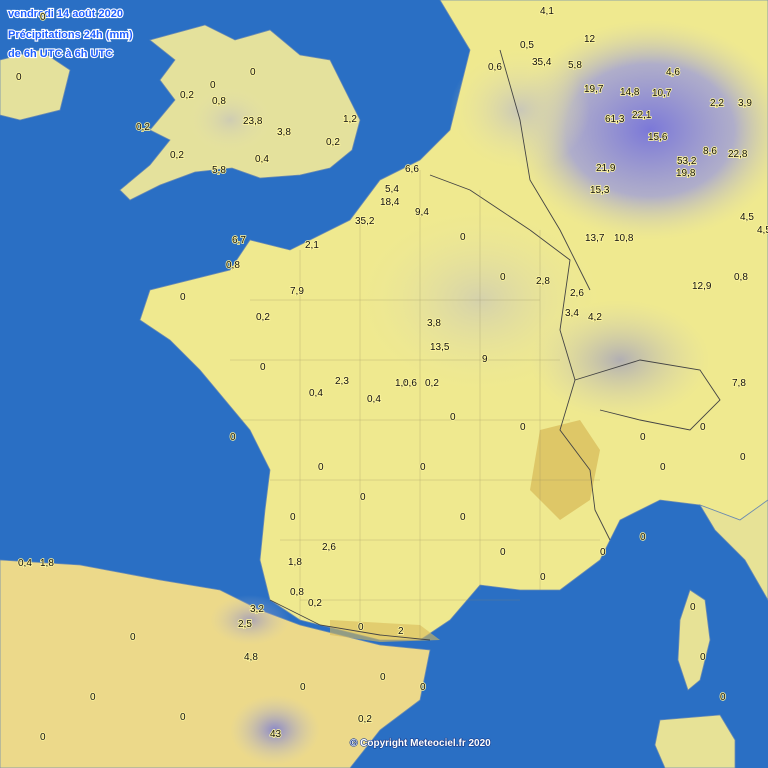 This screenshot has height=768, width=768. Describe the element at coordinates (245, 624) in the screenshot. I see `station-value: 2,5` at that location.